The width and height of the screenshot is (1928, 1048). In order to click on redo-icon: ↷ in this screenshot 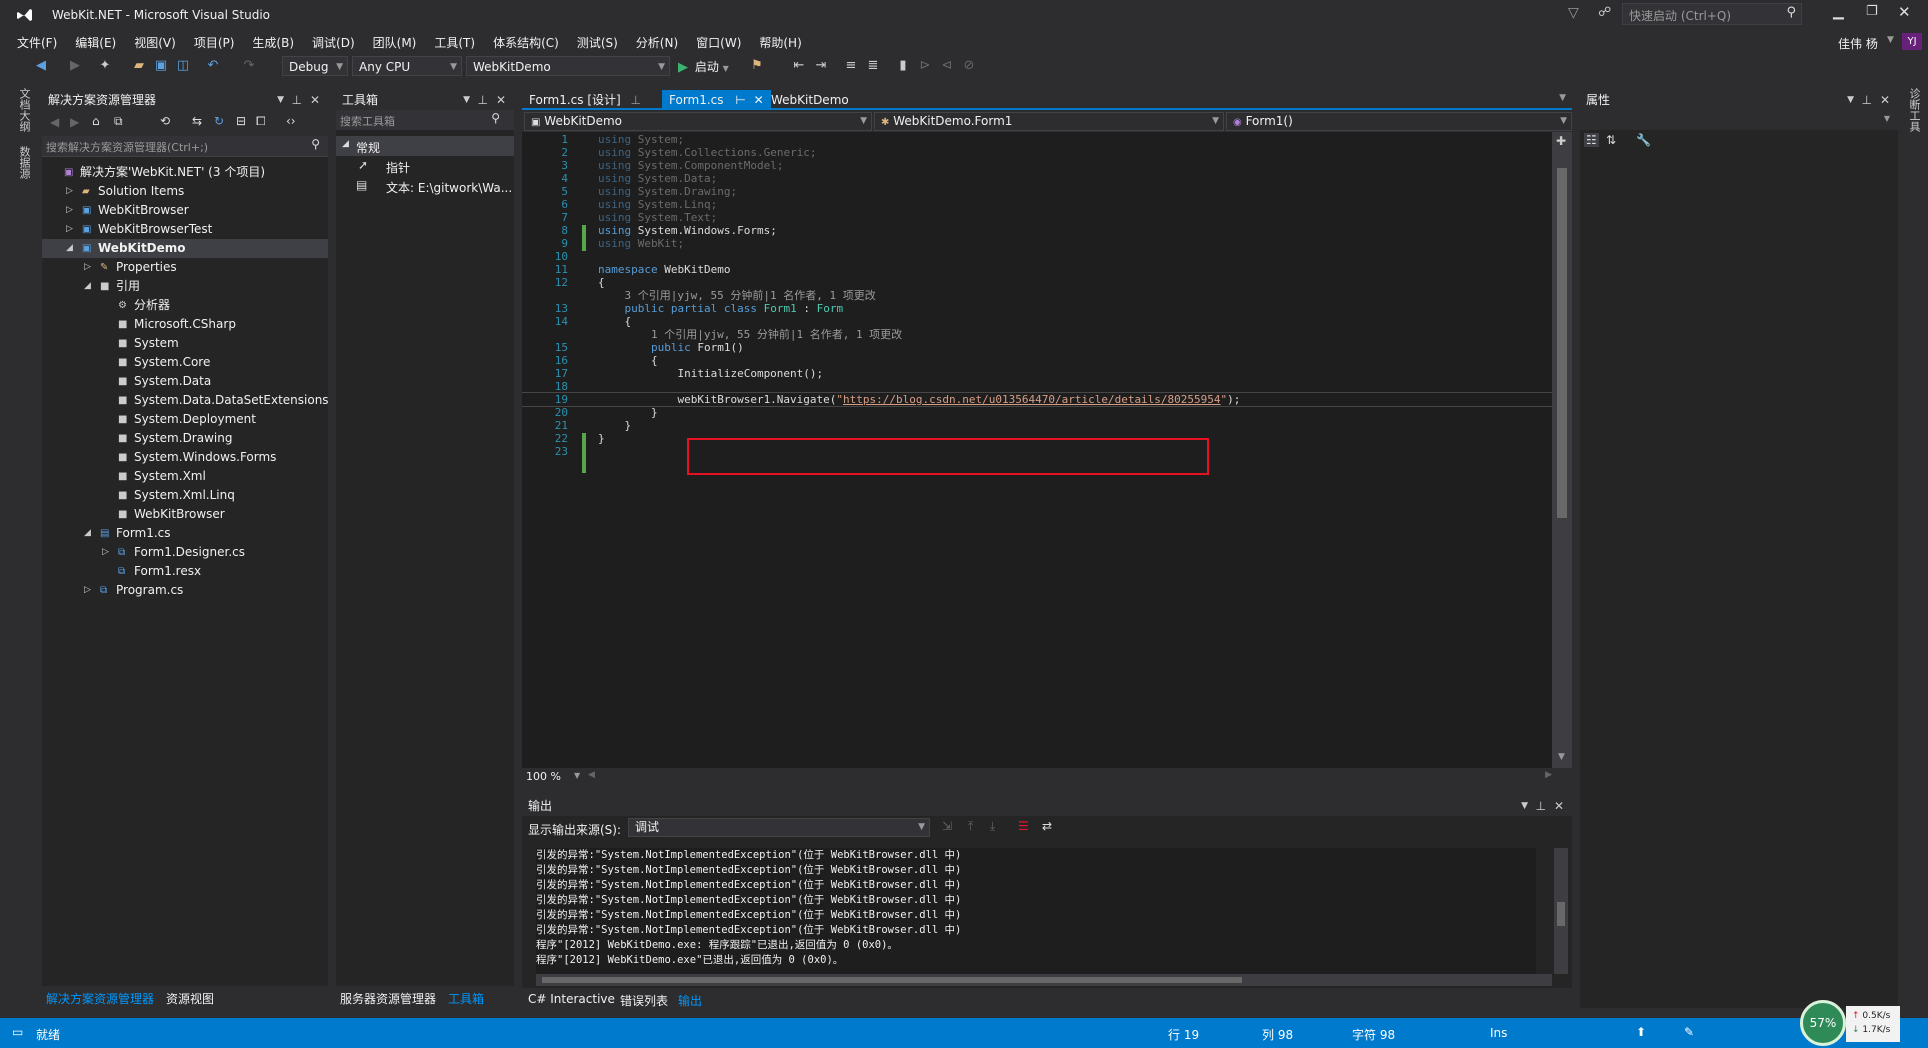, I will do `click(249, 66)`.